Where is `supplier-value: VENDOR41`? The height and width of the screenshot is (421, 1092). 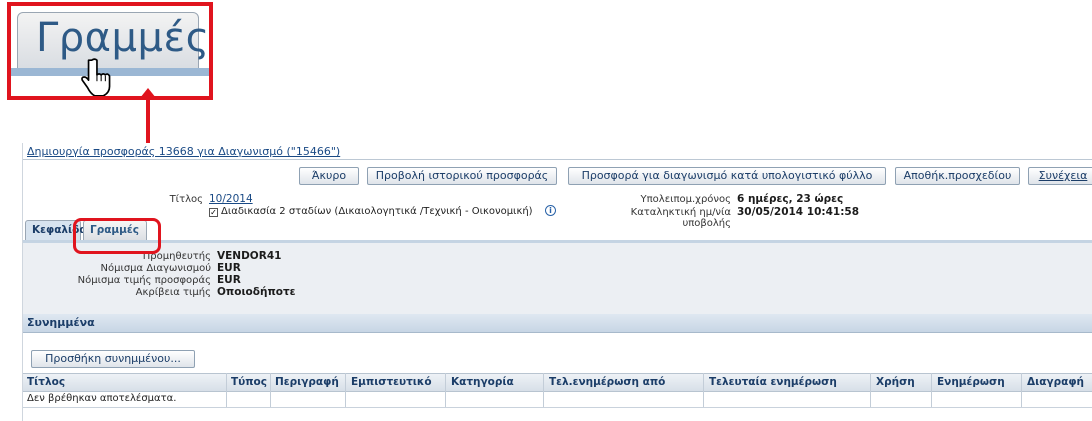 supplier-value: VENDOR41 is located at coordinates (249, 256).